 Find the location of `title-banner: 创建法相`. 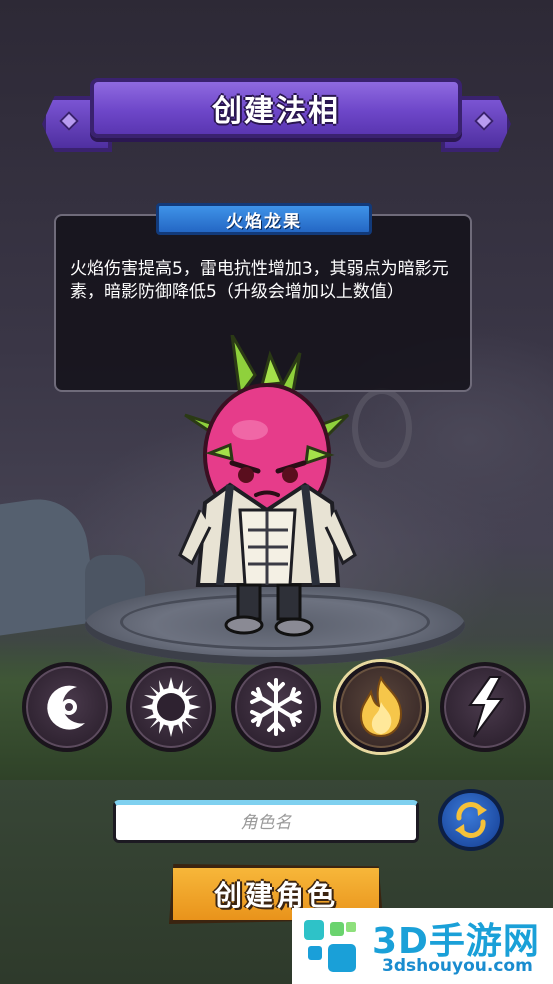

title-banner: 创建法相 is located at coordinates (276, 108).